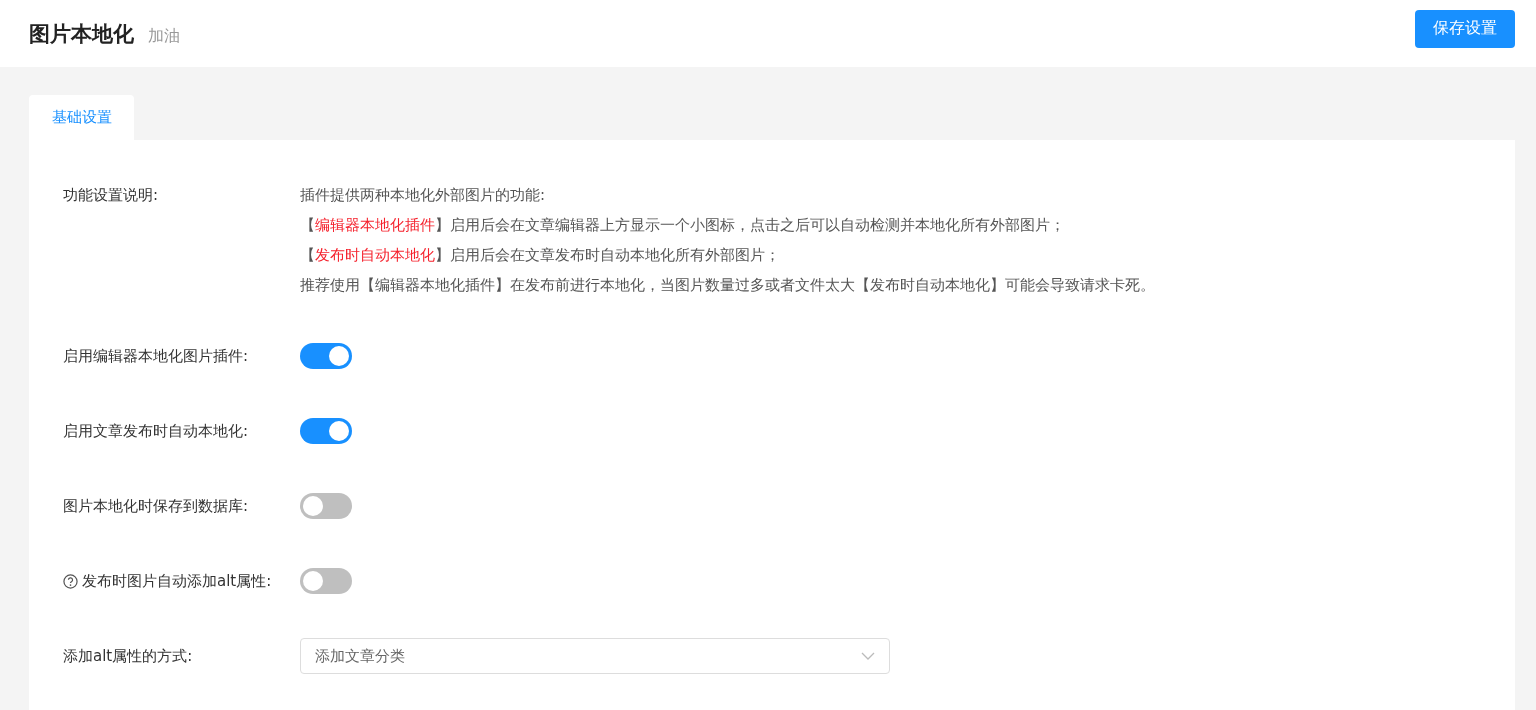 Image resolution: width=1536 pixels, height=710 pixels. What do you see at coordinates (728, 285) in the screenshot?
I see `description-line: 推荐使用【编辑器本地化插件】在发布前进行本地化，当图片数量过多或者文件太大【发布时自动本地化】可能会导致请求卡死。` at bounding box center [728, 285].